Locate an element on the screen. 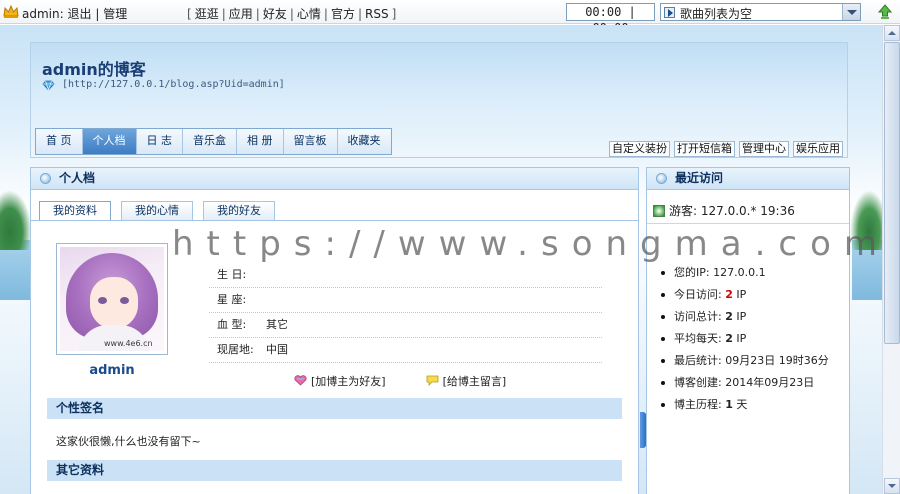 The width and height of the screenshot is (900, 494). music-timer: 00:00 | 00:00 is located at coordinates (610, 19).